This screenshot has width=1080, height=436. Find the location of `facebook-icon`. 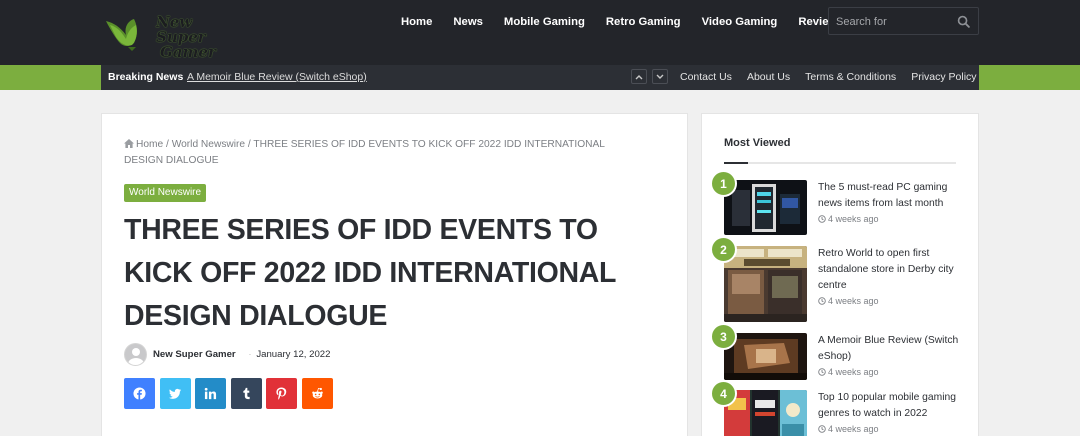

facebook-icon is located at coordinates (139, 393).